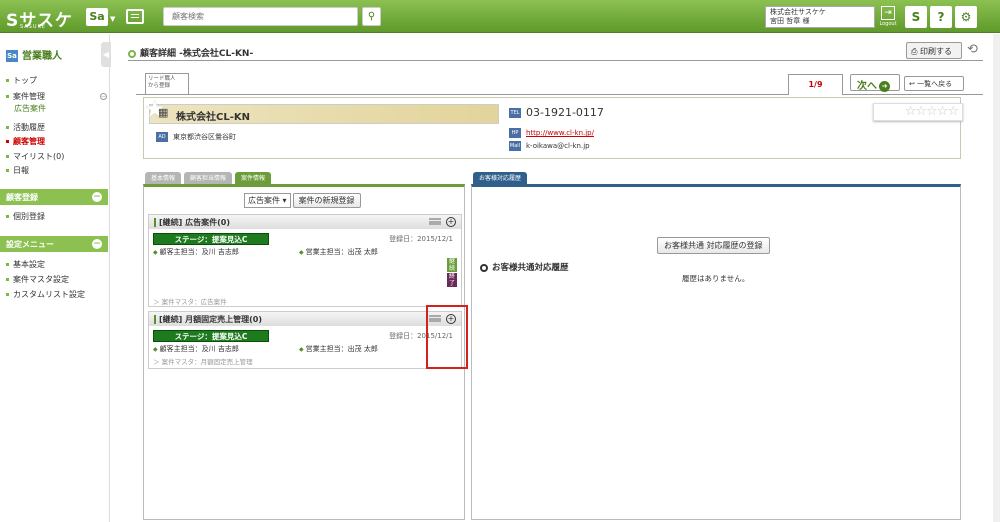  I want to click on settings-gear-icon: ⚙, so click(966, 17).